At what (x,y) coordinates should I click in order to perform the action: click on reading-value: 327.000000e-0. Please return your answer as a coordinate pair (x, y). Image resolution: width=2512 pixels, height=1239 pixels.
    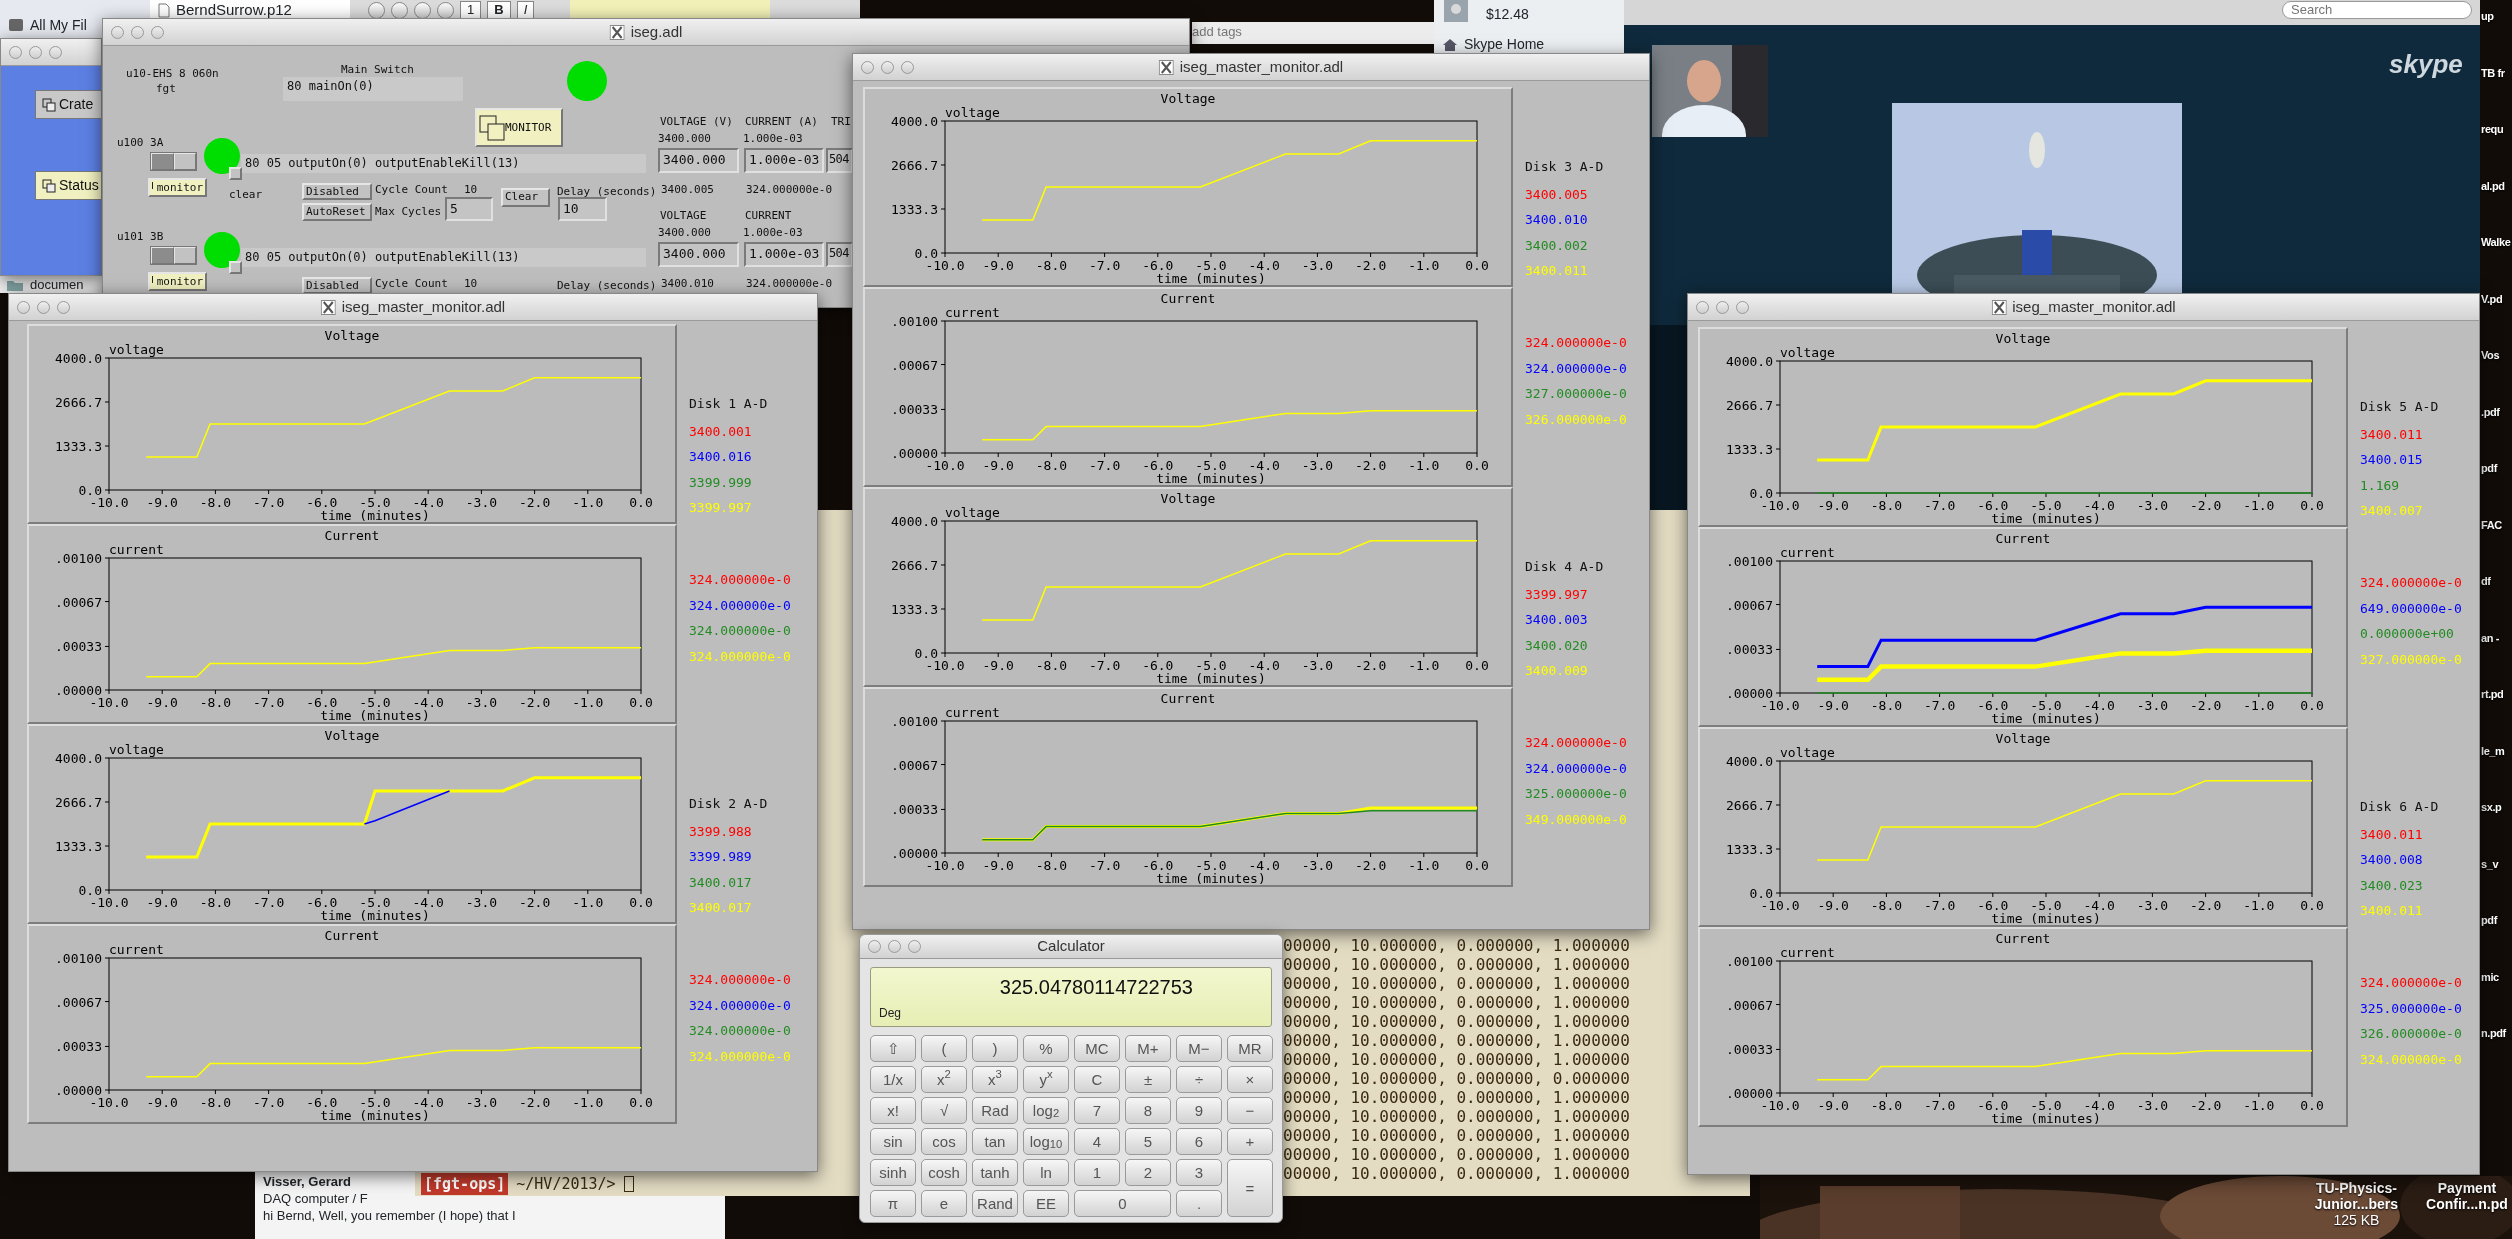
    Looking at the image, I should click on (1576, 394).